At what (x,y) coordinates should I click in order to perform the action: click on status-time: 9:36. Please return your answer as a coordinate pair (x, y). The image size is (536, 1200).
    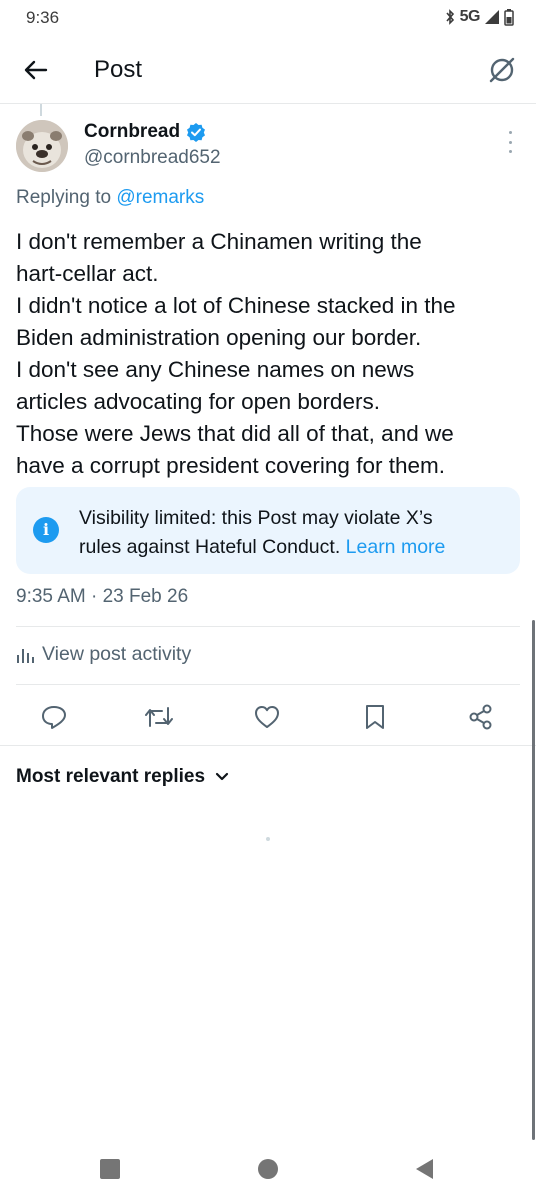
    Looking at the image, I should click on (43, 17).